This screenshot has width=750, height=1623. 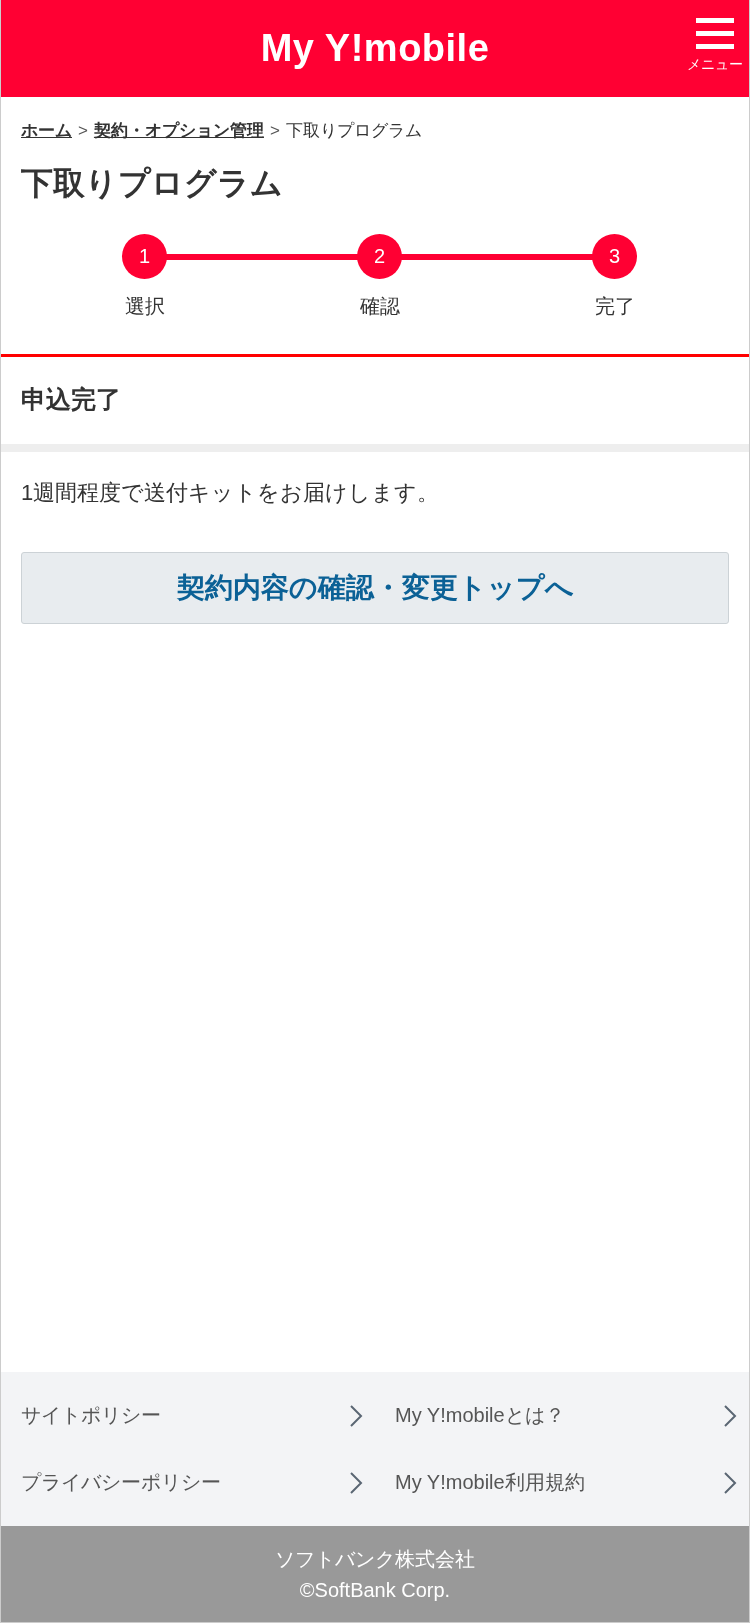 What do you see at coordinates (71, 399) in the screenshot?
I see `section-title: 申込完了` at bounding box center [71, 399].